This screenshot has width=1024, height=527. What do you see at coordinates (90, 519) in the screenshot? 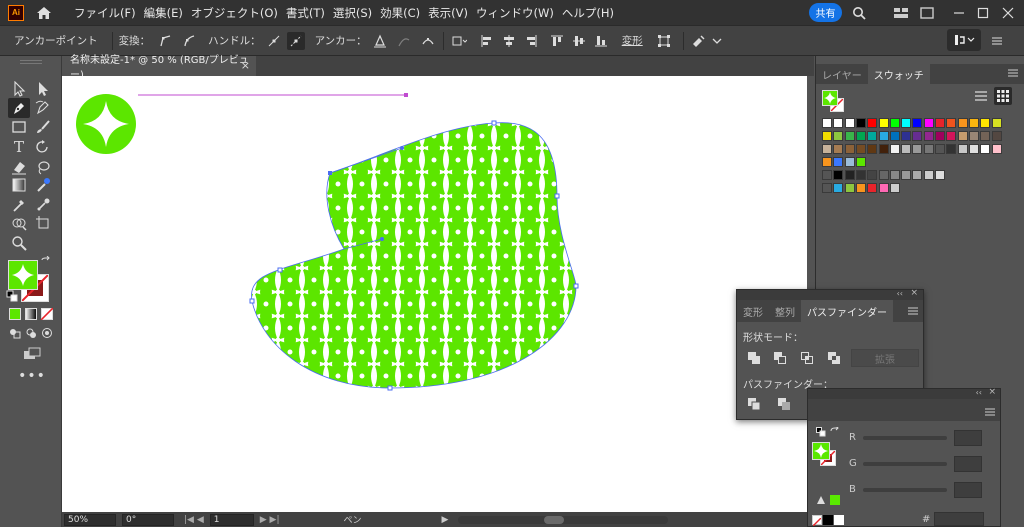
I see `zoom-field: 50%` at bounding box center [90, 519].